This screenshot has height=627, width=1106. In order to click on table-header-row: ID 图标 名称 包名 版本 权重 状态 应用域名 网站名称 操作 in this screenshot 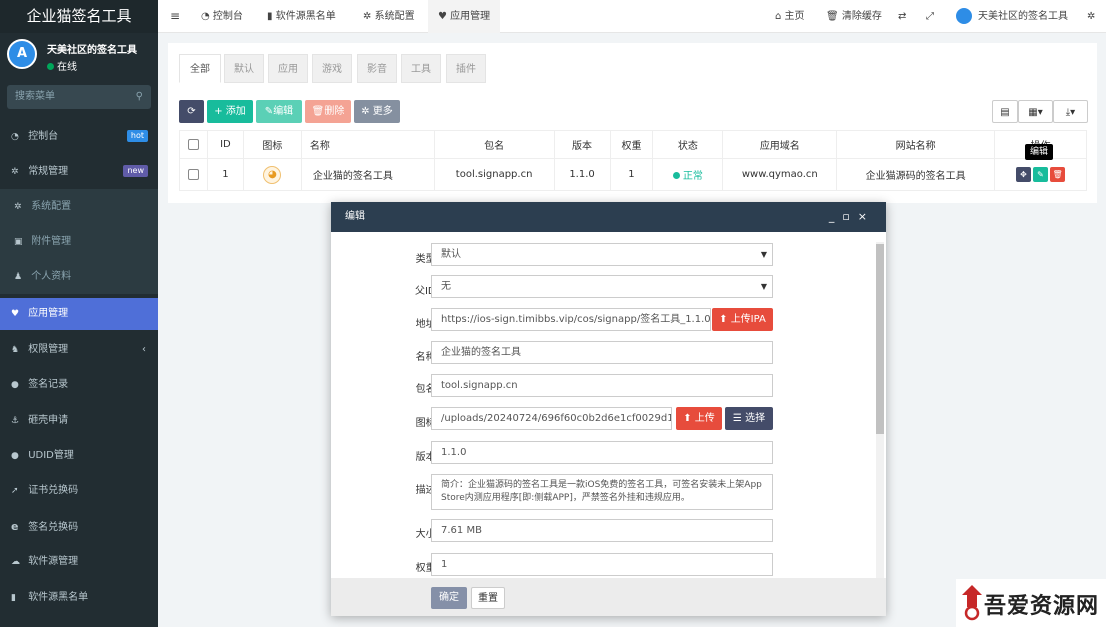, I will do `click(633, 144)`.